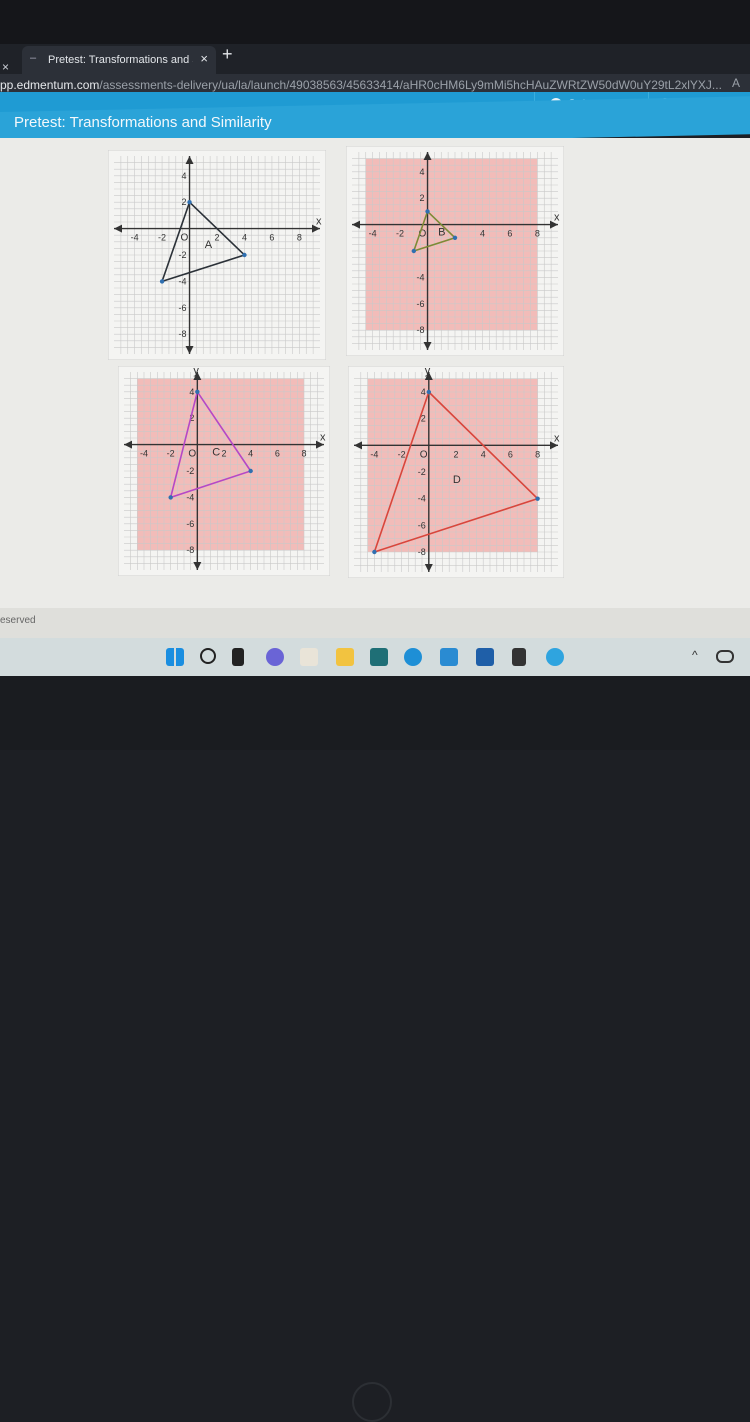 This screenshot has height=1422, width=750. Describe the element at coordinates (209, 245) in the screenshot. I see `triangle-label: A` at that location.